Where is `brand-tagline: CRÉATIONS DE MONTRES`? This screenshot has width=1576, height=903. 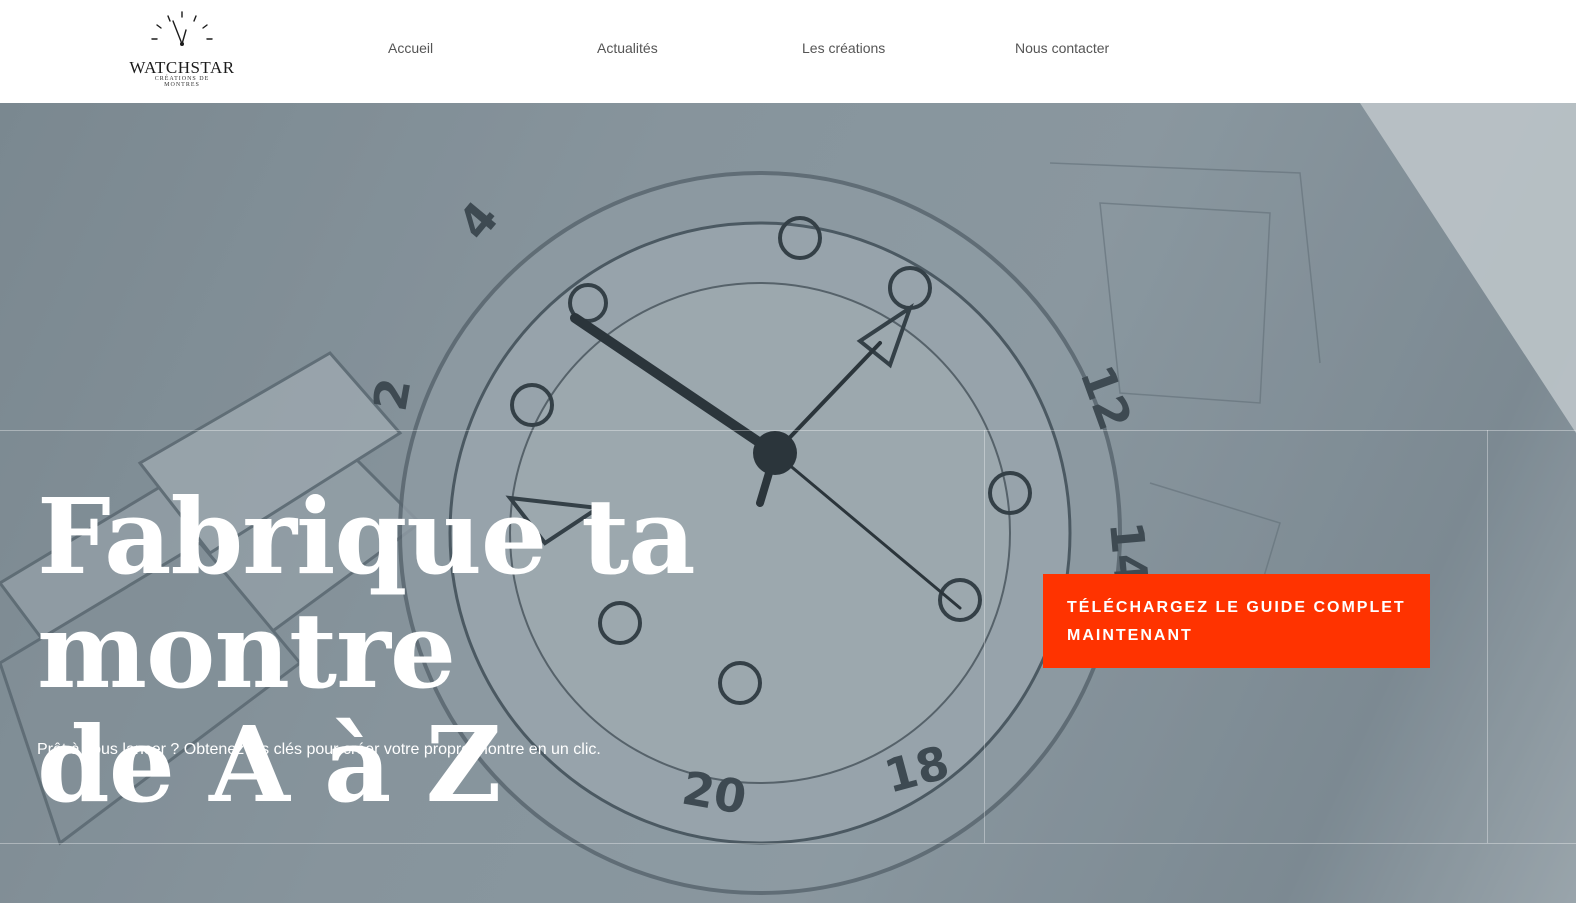 brand-tagline: CRÉATIONS DE MONTRES is located at coordinates (182, 82).